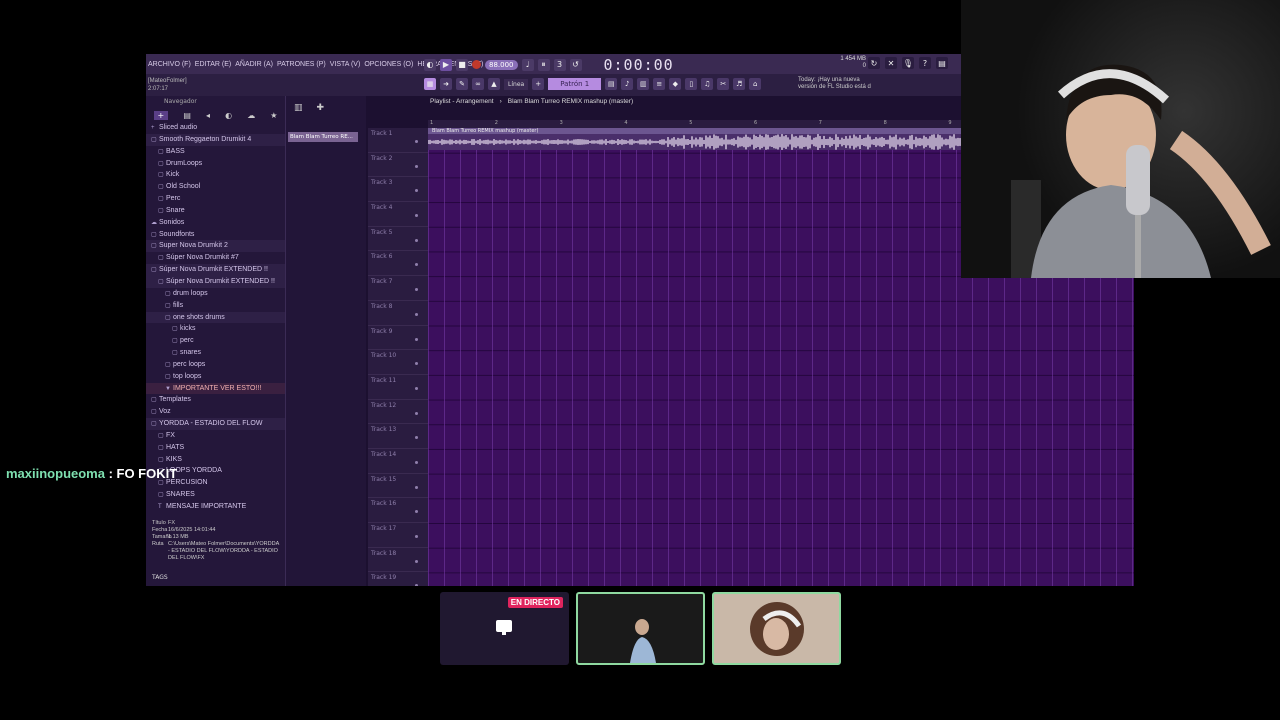  What do you see at coordinates (215, 246) in the screenshot?
I see `browser-folder: ▢ Super Nova Drumkit 2` at bounding box center [215, 246].